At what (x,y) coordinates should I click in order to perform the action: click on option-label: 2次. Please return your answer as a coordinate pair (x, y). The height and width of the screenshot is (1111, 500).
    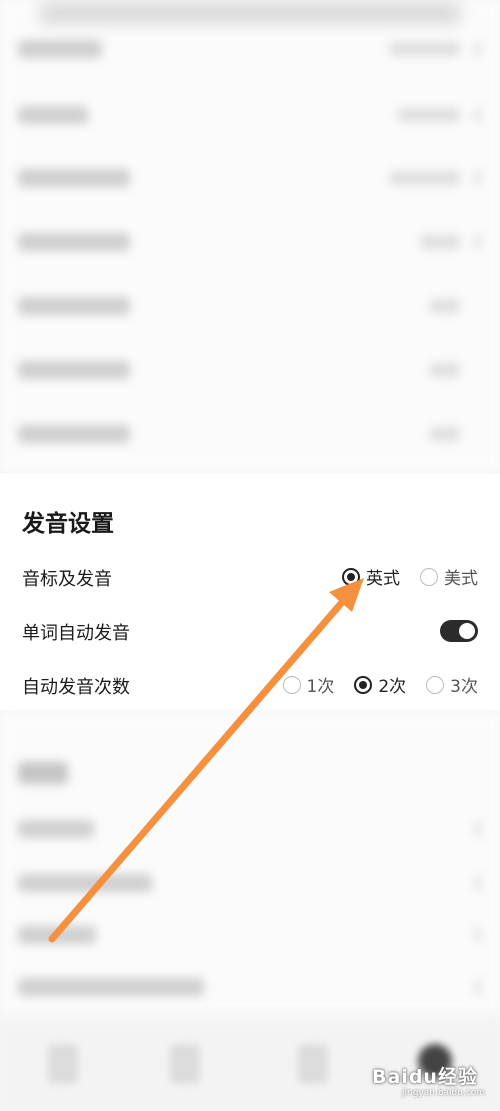
    Looking at the image, I should click on (392, 687).